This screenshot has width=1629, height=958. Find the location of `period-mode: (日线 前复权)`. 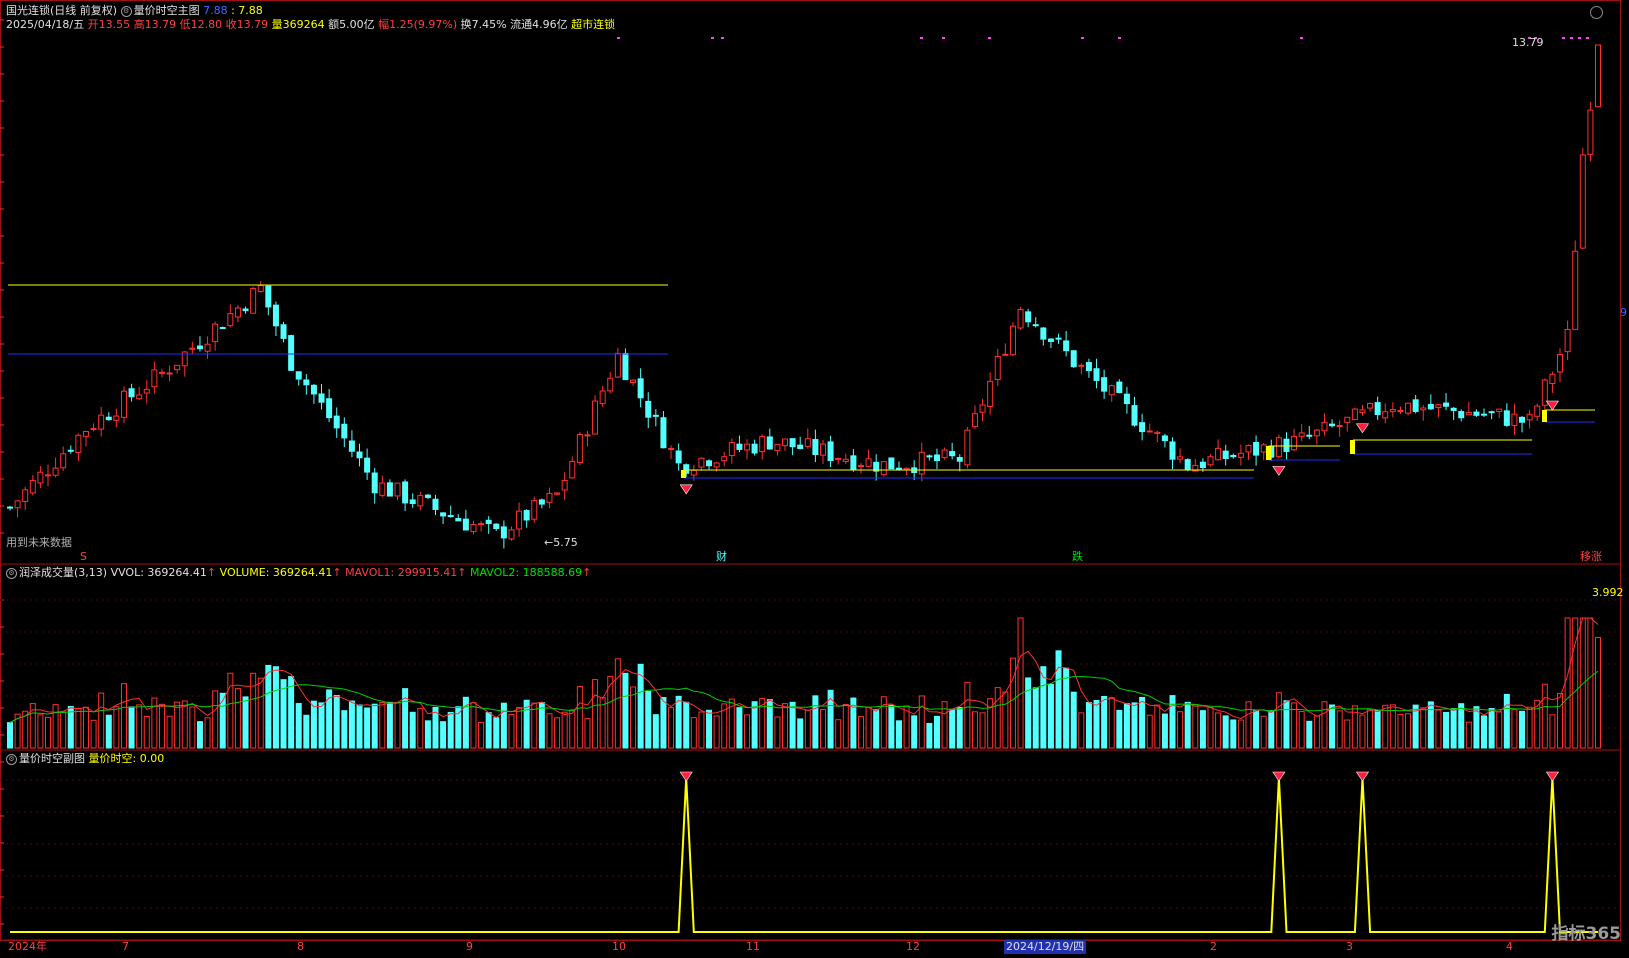

period-mode: (日线 前复权) is located at coordinates (83, 10).